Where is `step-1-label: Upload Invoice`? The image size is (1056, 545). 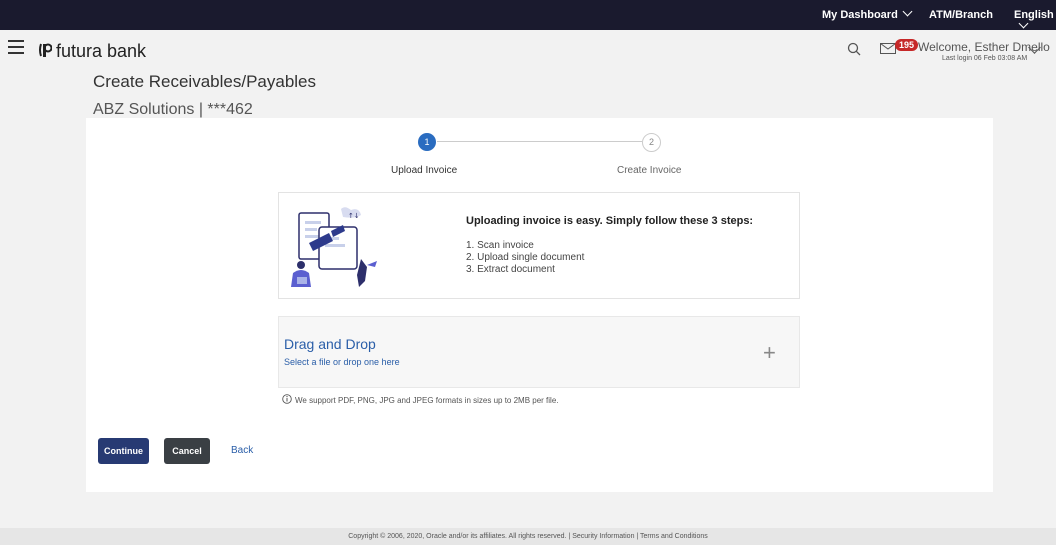 step-1-label: Upload Invoice is located at coordinates (424, 170).